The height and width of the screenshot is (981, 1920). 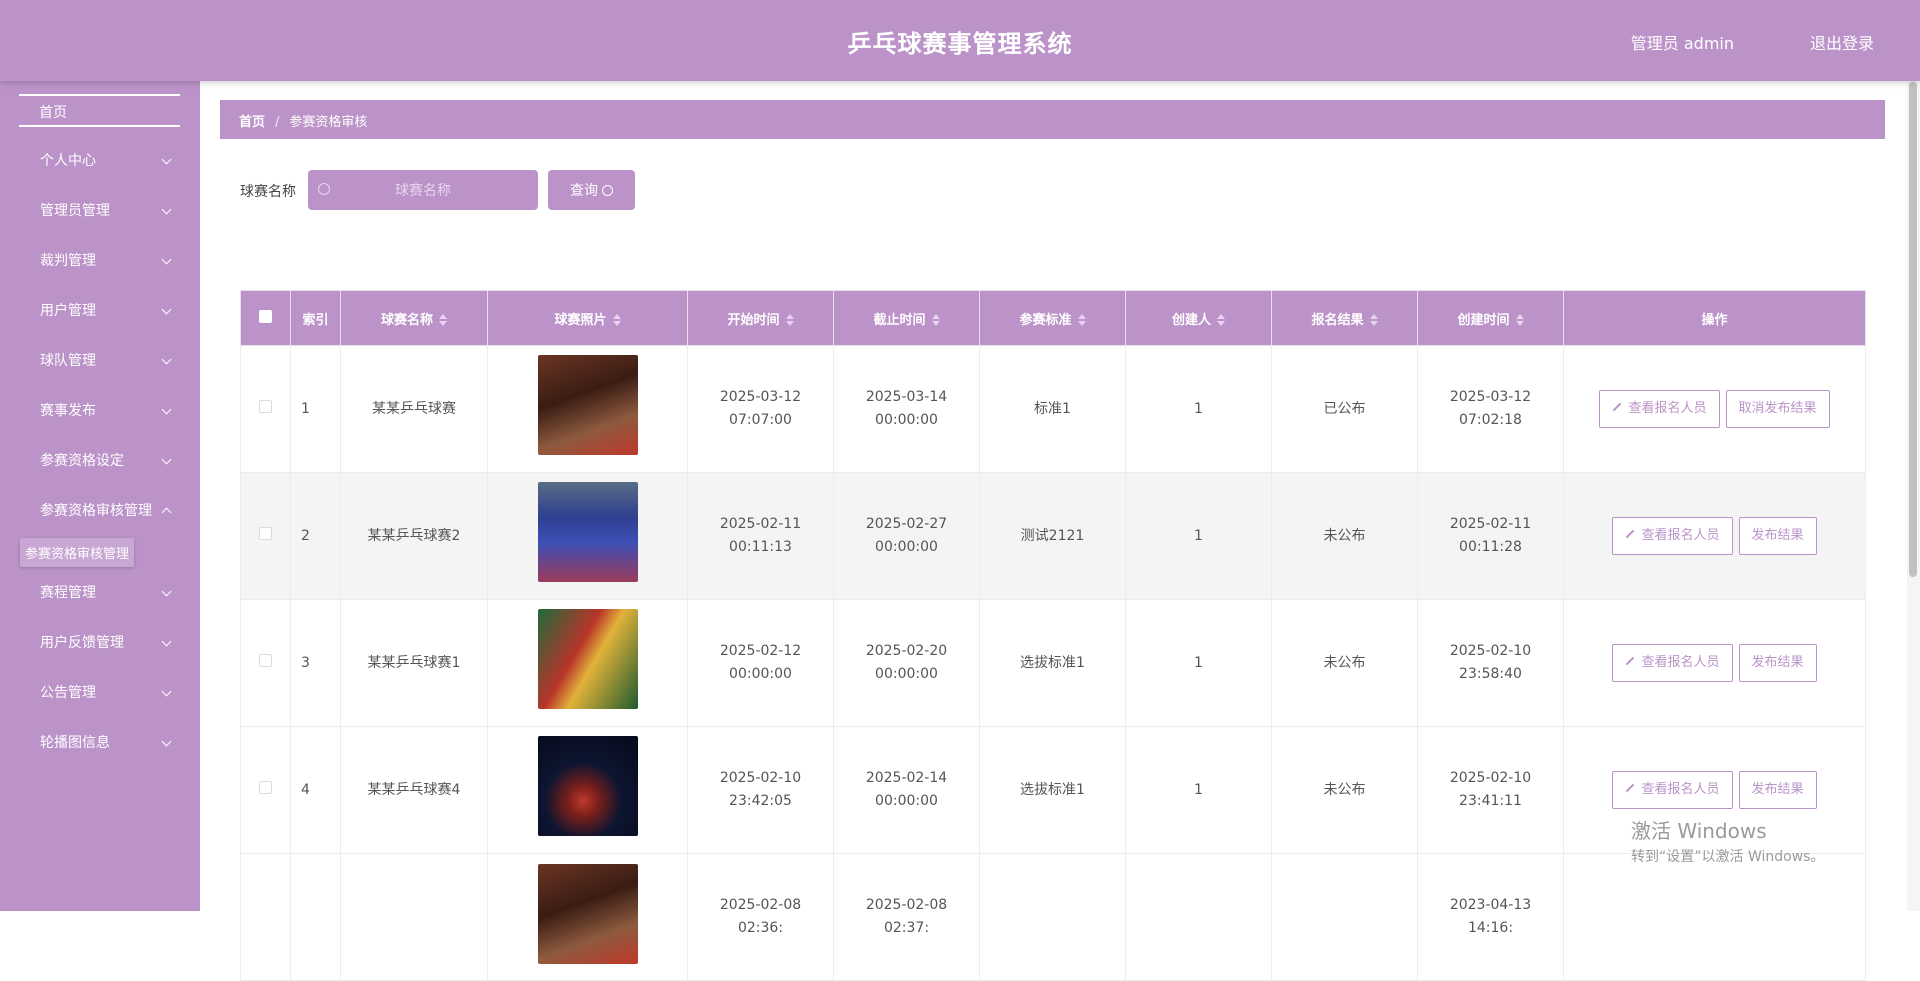 I want to click on query-button-label: 查询, so click(x=584, y=190).